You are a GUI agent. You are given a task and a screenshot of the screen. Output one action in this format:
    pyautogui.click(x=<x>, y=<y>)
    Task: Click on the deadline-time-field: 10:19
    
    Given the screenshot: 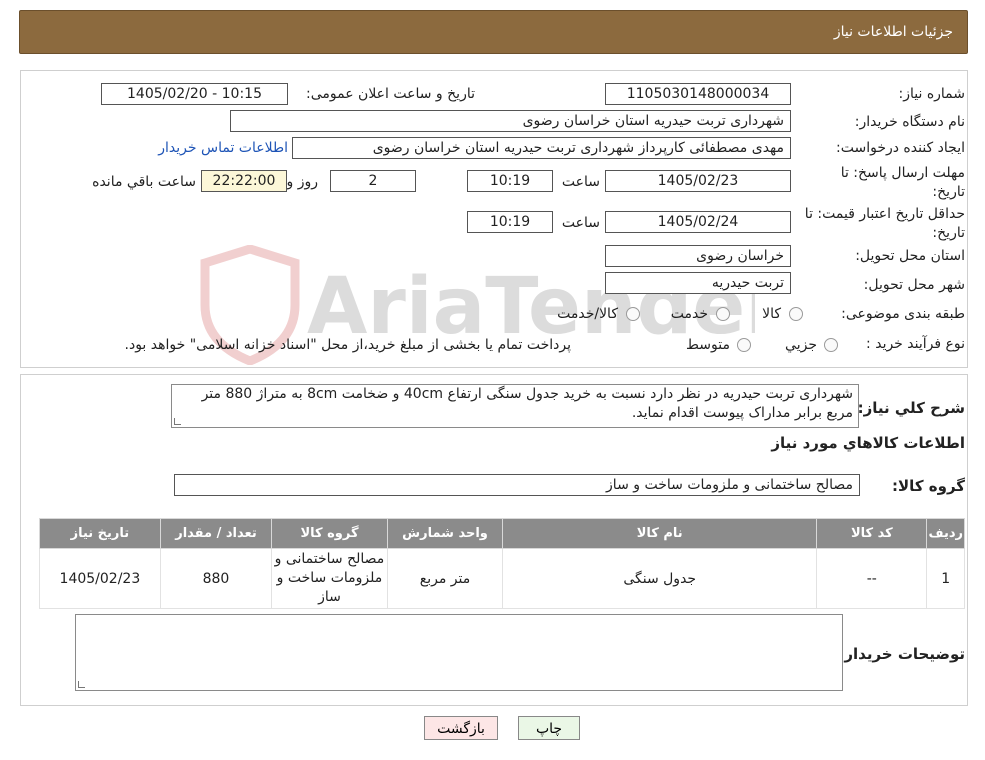 What is the action you would take?
    pyautogui.click(x=510, y=181)
    